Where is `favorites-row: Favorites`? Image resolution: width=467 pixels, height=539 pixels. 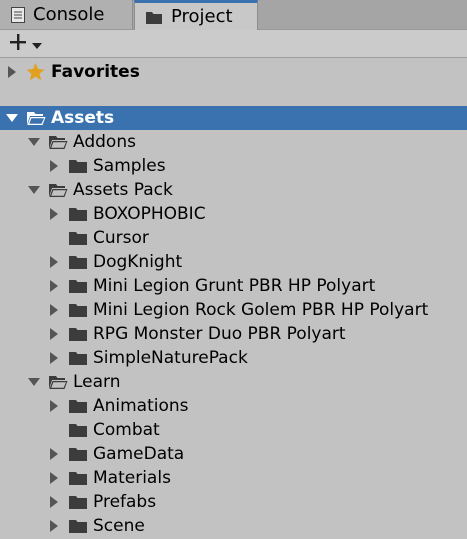
favorites-row: Favorites is located at coordinates (233, 72).